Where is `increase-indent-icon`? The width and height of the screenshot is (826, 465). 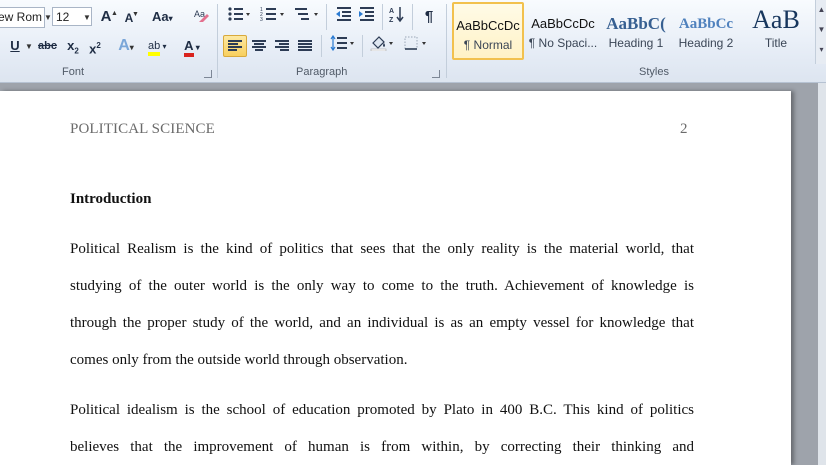
increase-indent-icon is located at coordinates (366, 14).